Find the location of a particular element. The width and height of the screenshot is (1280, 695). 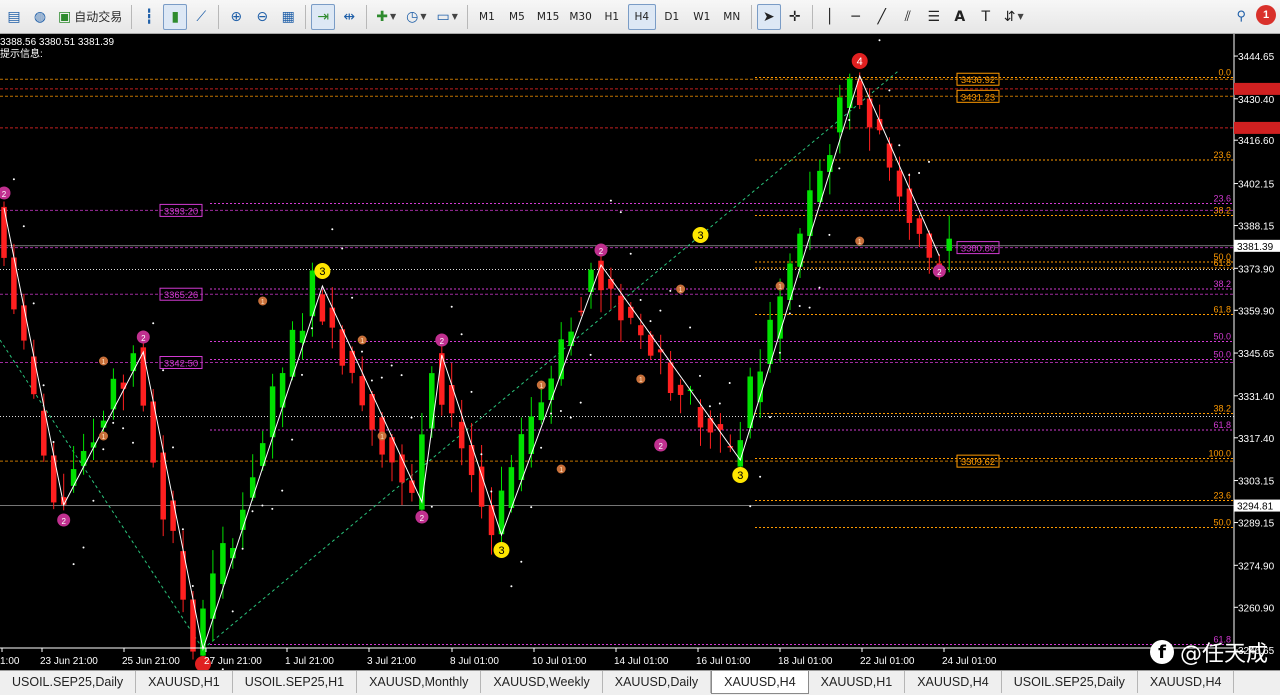

vertical-line-tool: │ is located at coordinates (830, 17).